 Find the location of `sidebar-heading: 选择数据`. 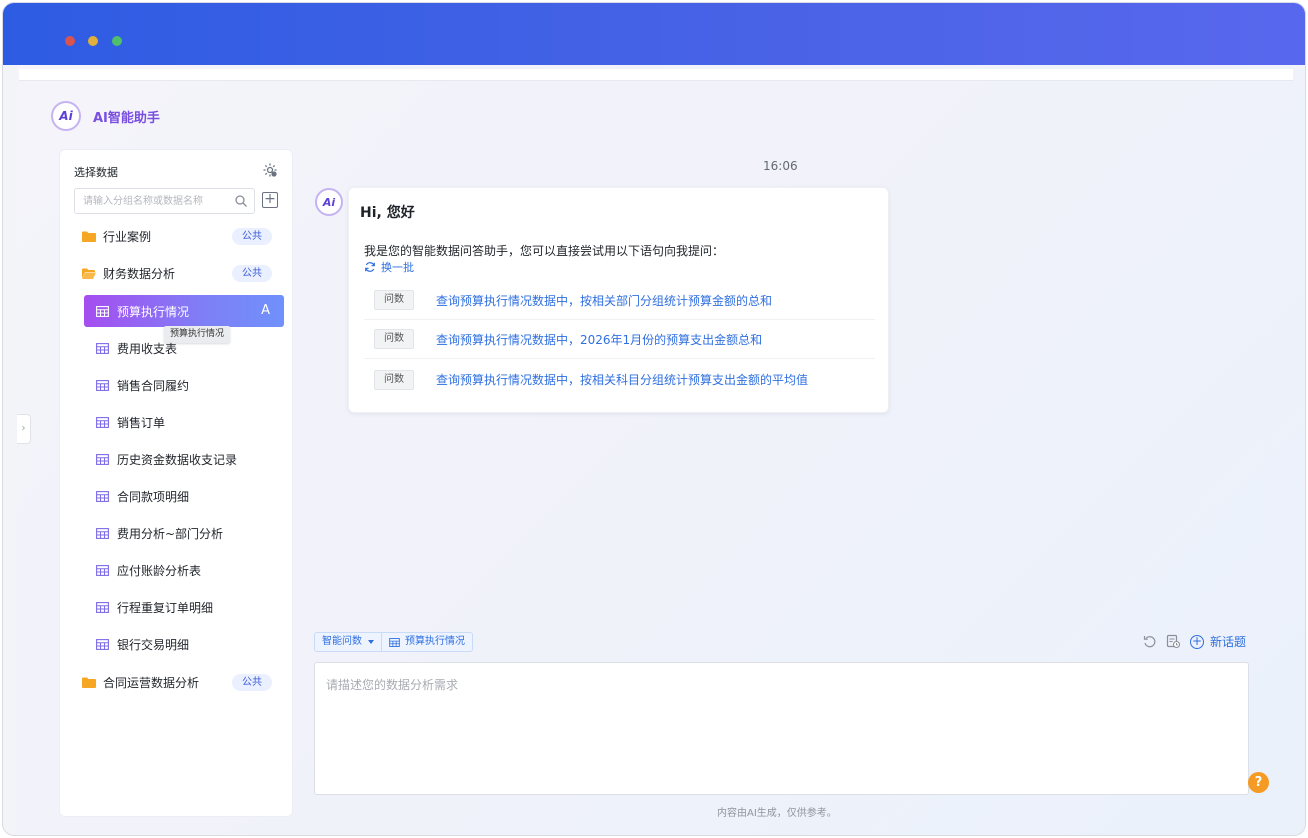

sidebar-heading: 选择数据 is located at coordinates (96, 172).